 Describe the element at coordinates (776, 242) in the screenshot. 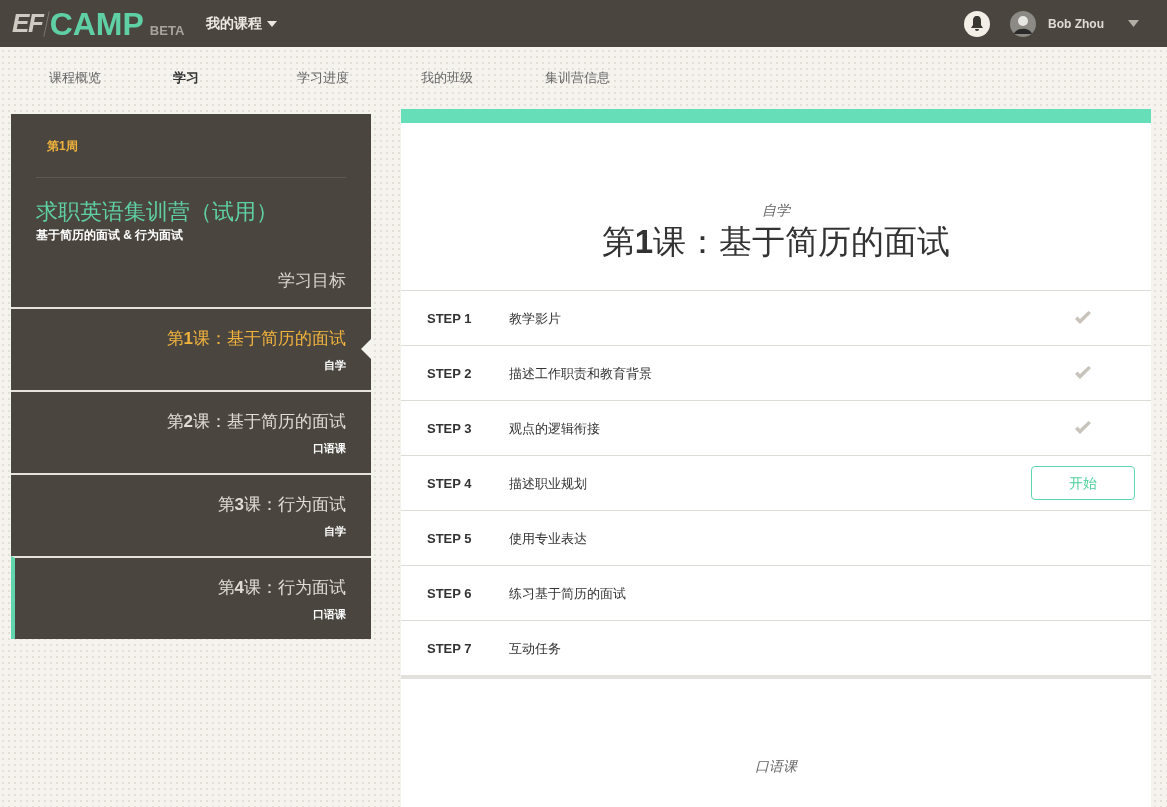

I see `lesson-heading: 第1课：基于简历的面试` at that location.